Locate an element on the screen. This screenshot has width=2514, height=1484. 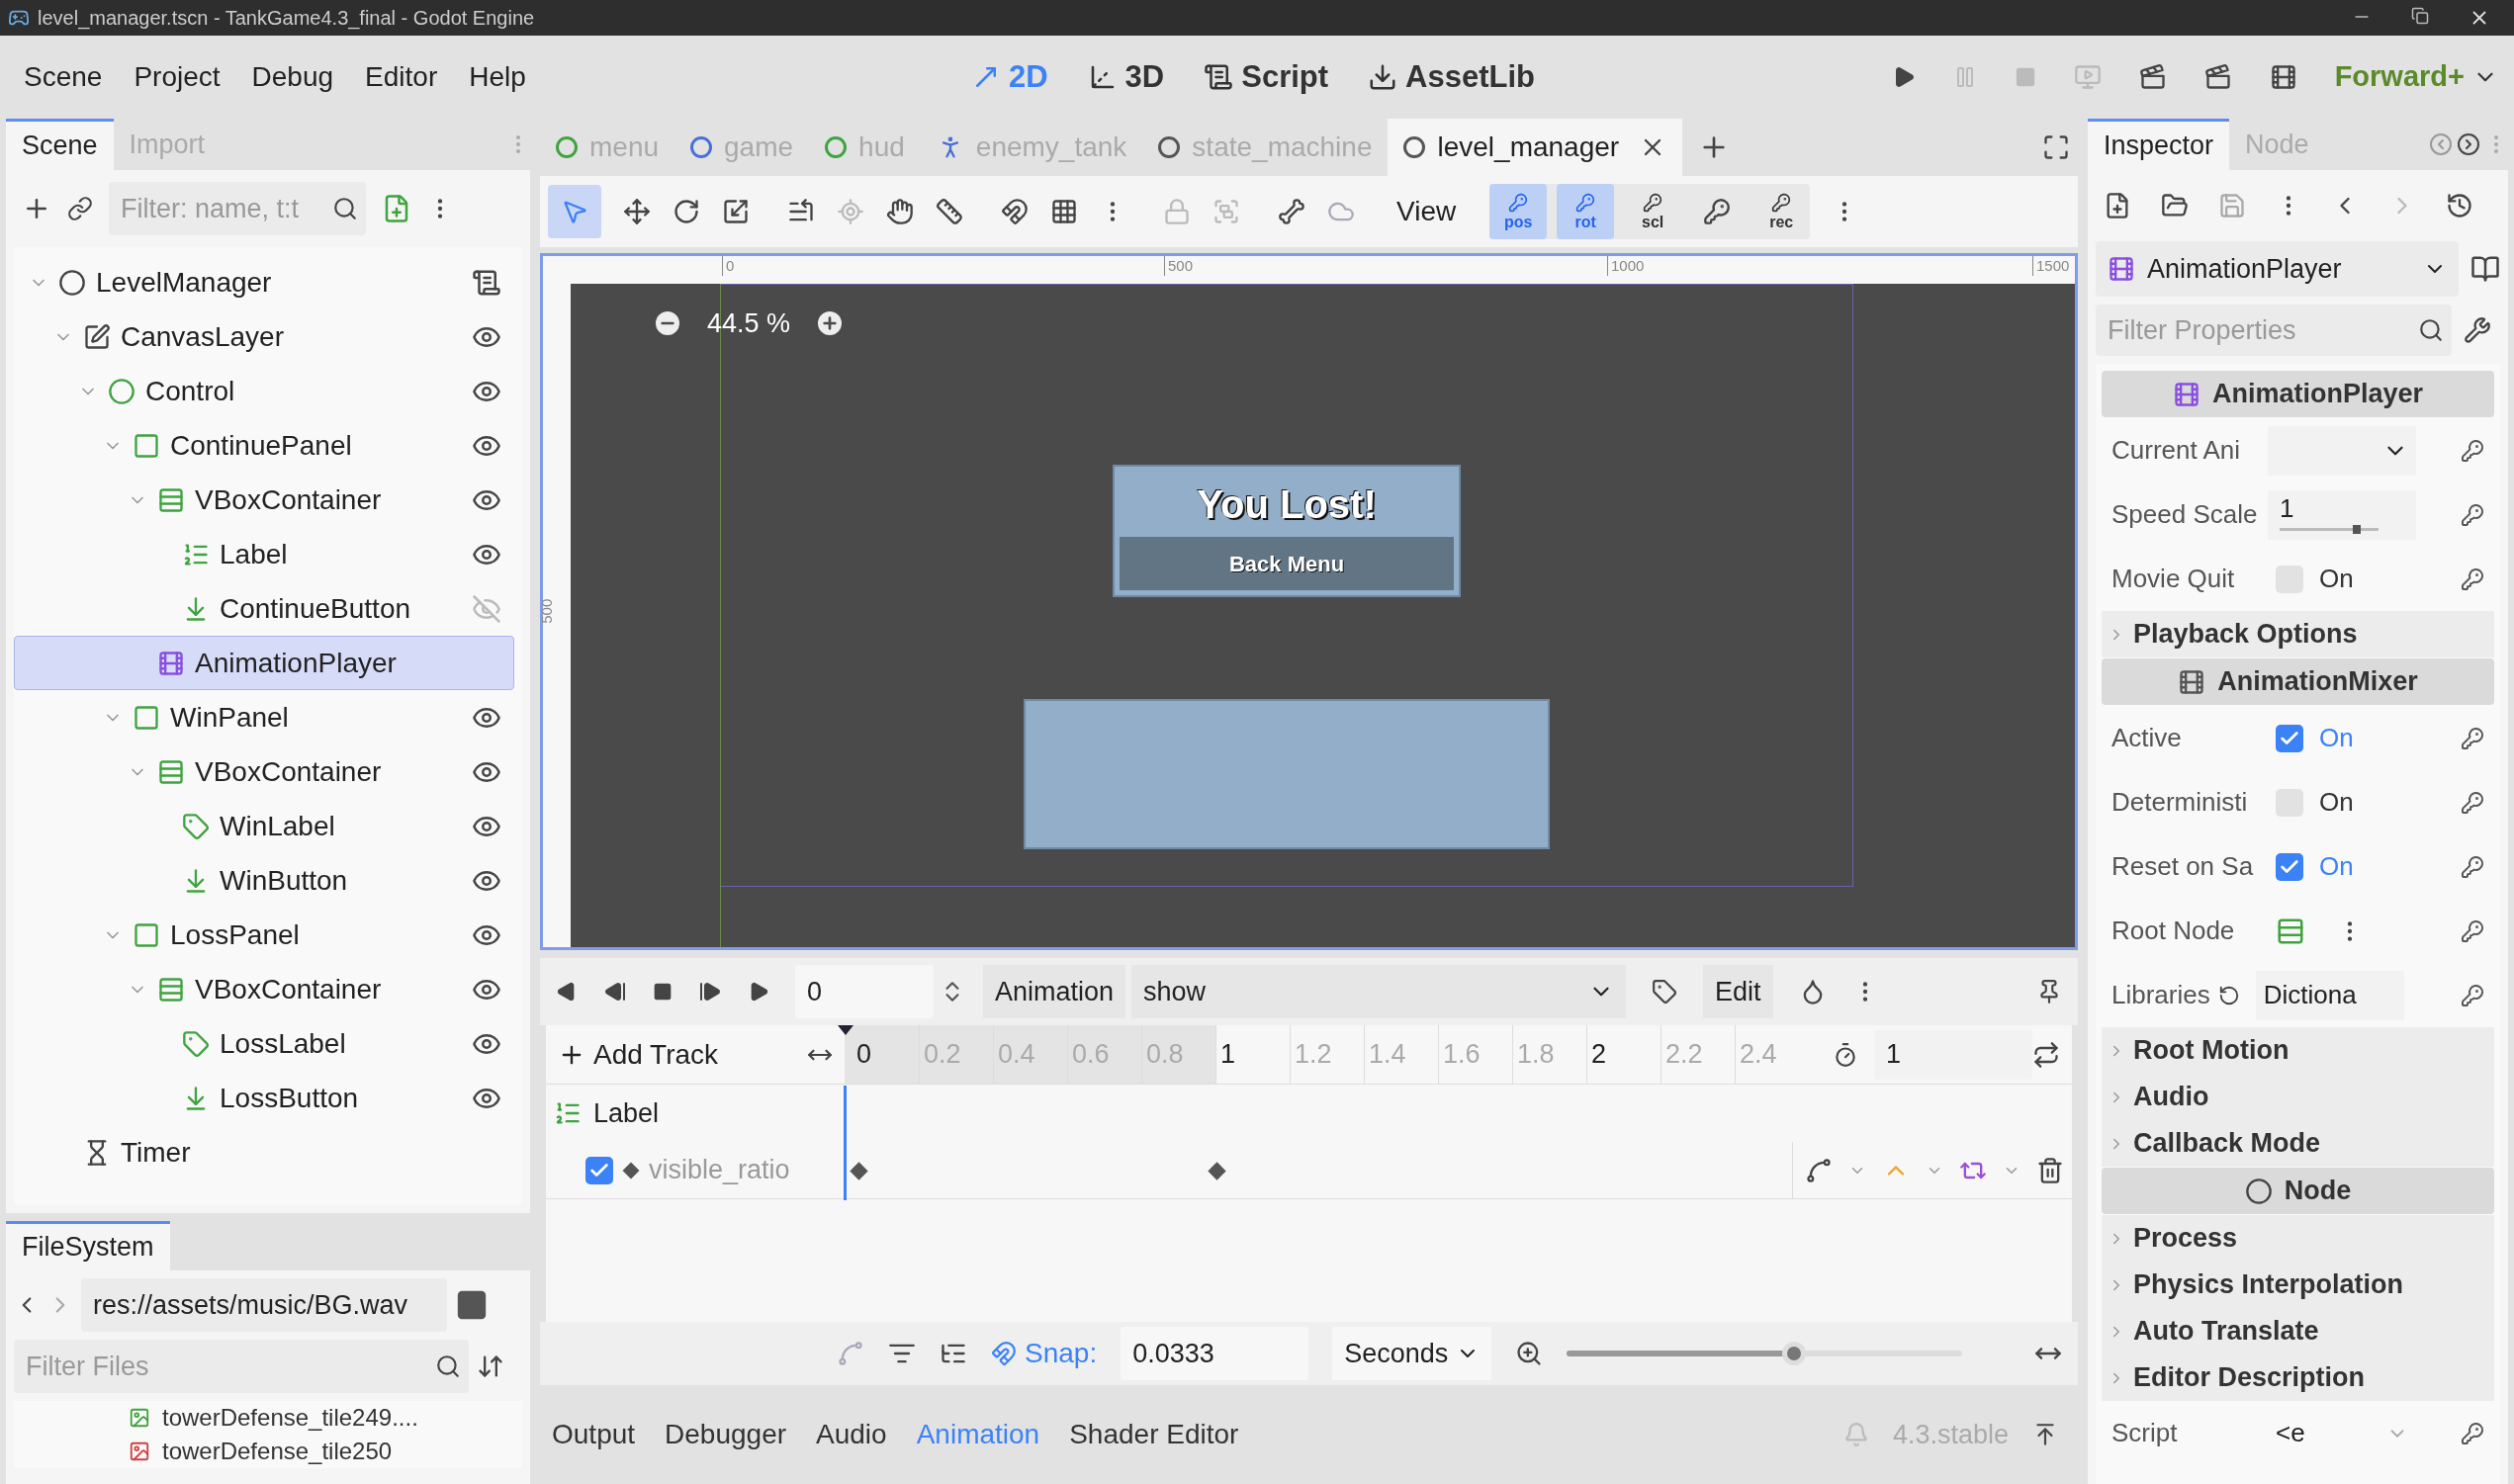
grid-icon is located at coordinates (1064, 211).